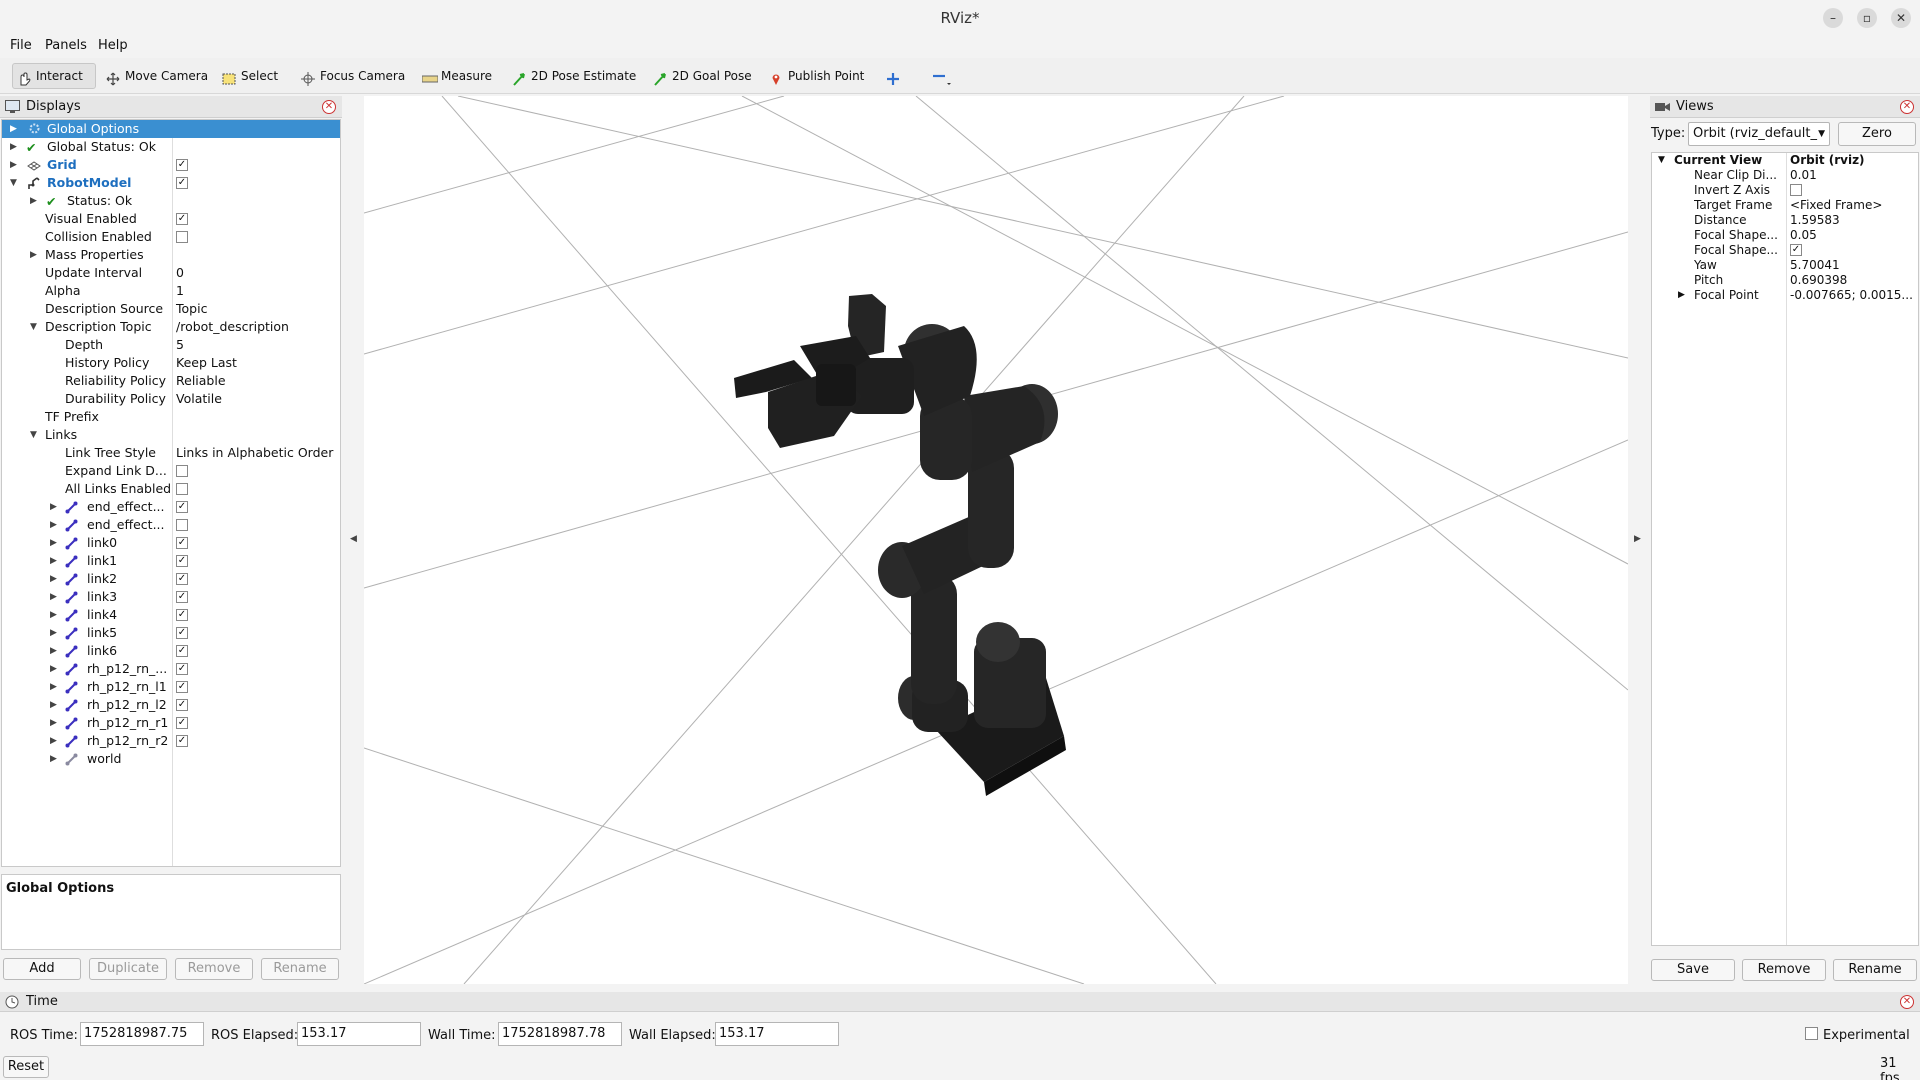  What do you see at coordinates (171, 363) in the screenshot?
I see `tree-row-history-policy: History Policy Keep Last` at bounding box center [171, 363].